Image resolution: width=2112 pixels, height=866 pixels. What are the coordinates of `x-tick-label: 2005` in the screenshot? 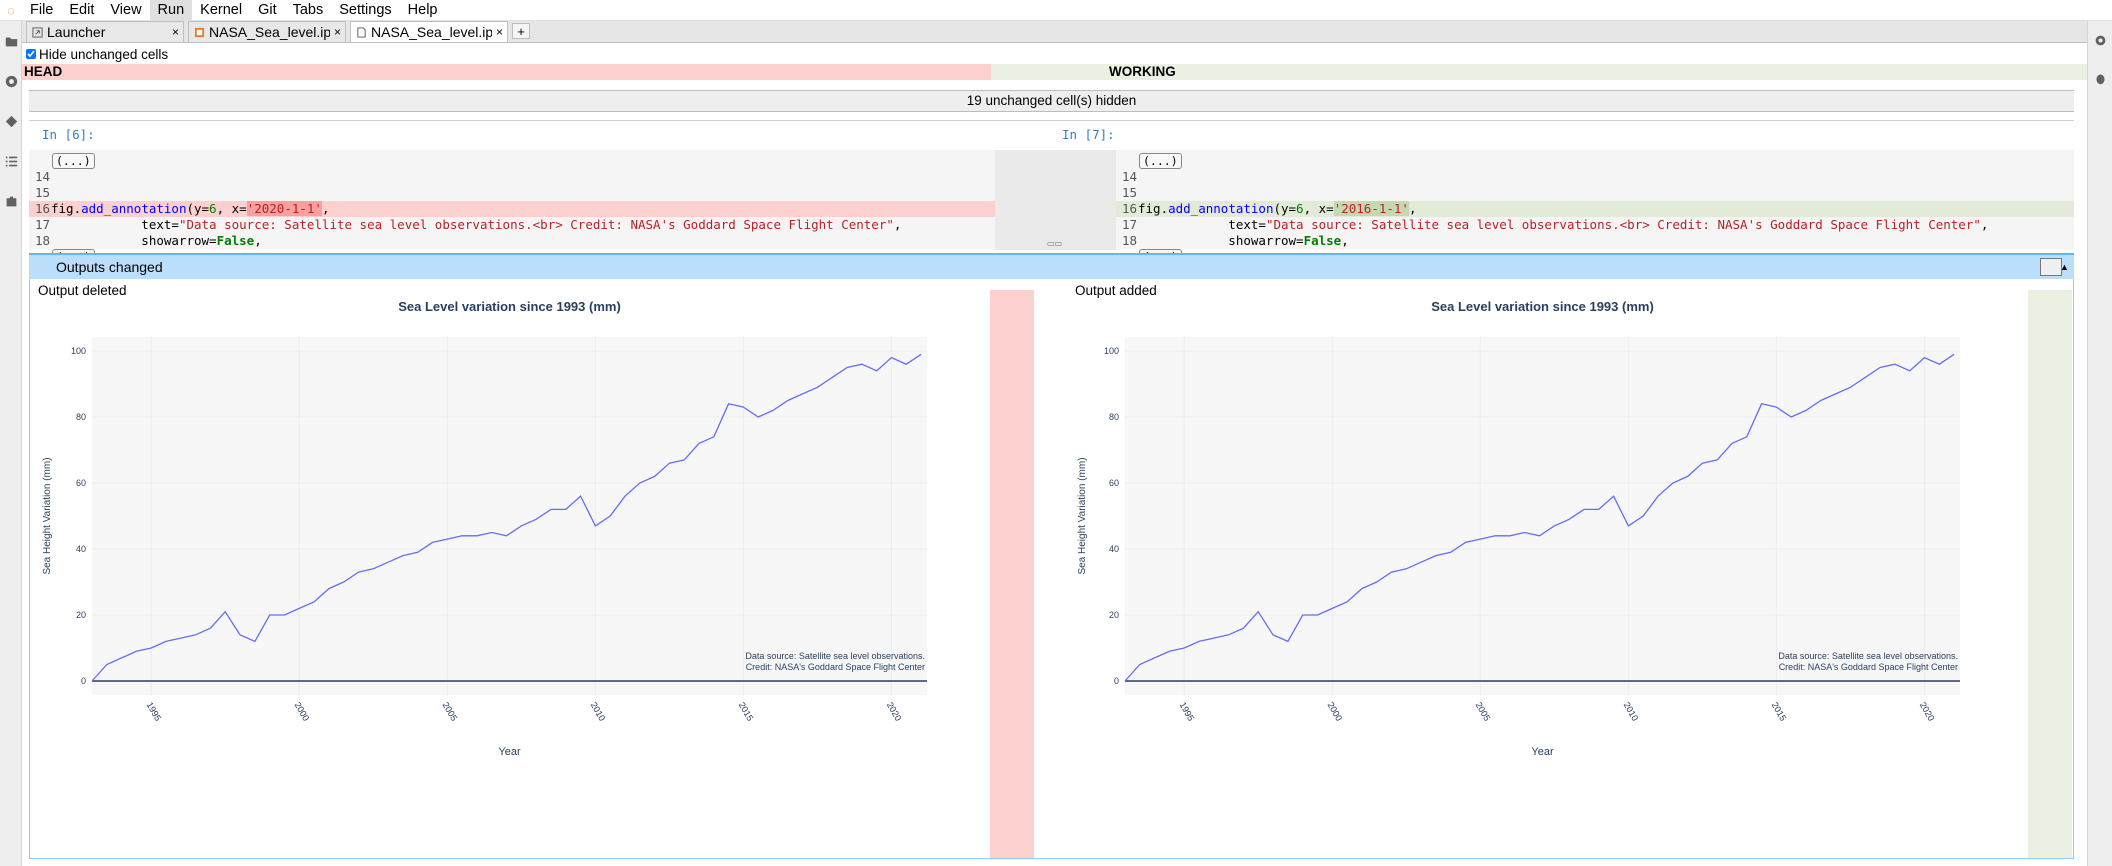 It's located at (450, 711).